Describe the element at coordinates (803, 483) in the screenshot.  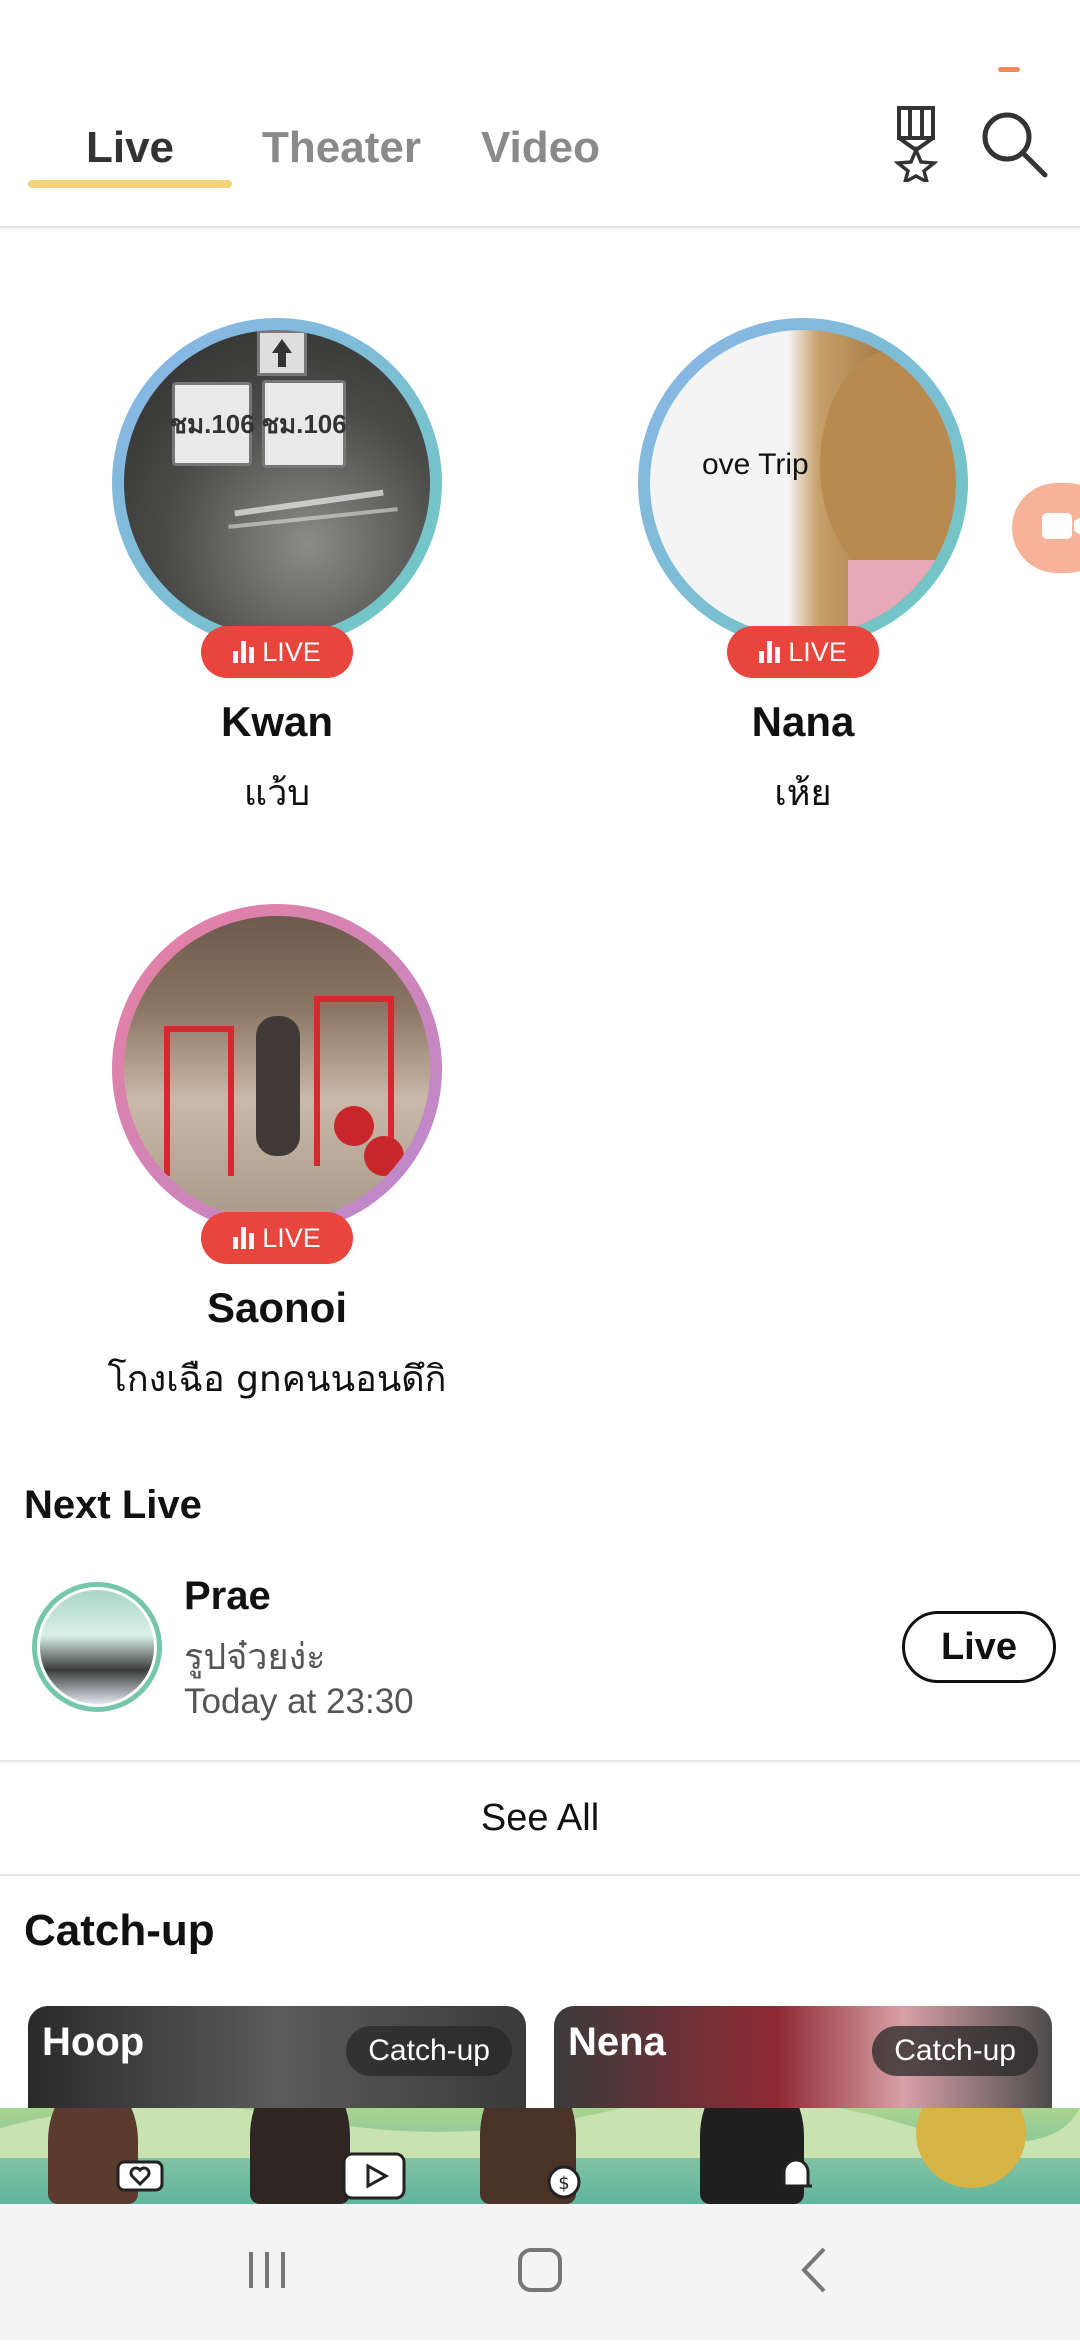
I see `live-thumbnail: ove Trip` at that location.